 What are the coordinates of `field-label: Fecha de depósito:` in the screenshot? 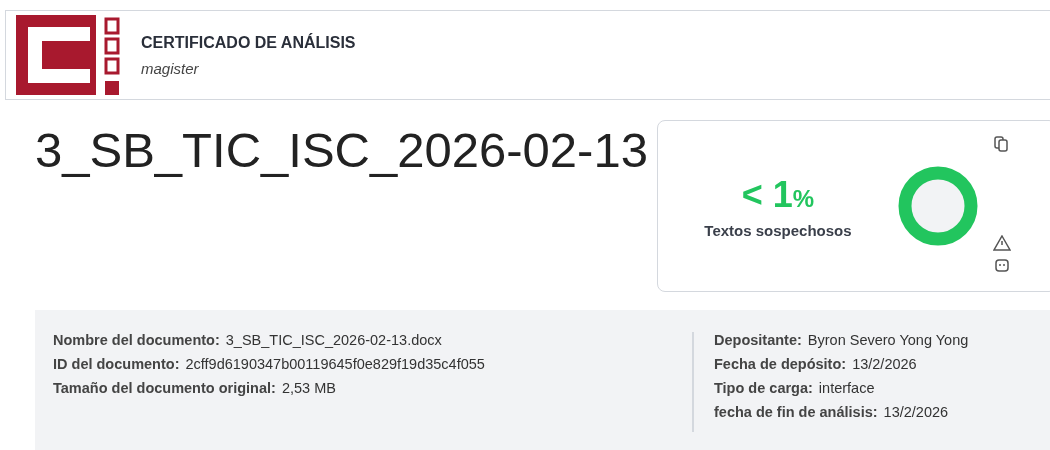 It's located at (780, 364).